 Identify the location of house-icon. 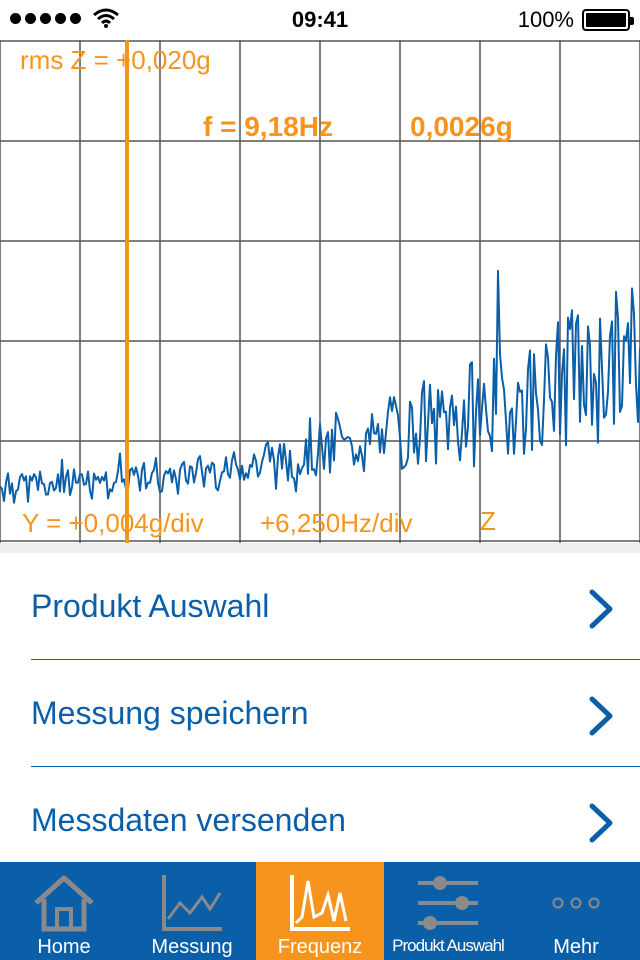
(64, 903).